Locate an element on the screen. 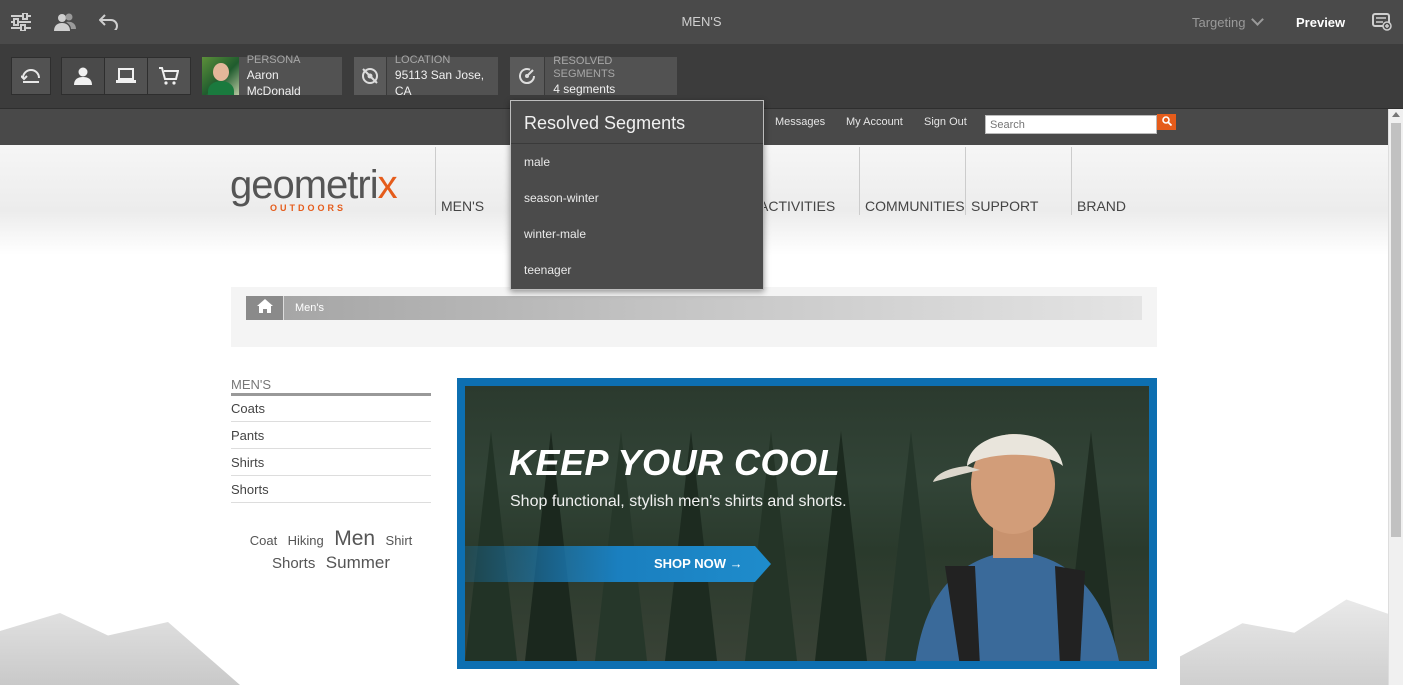 The width and height of the screenshot is (1403, 685). tag-hiking: Hiking is located at coordinates (306, 540).